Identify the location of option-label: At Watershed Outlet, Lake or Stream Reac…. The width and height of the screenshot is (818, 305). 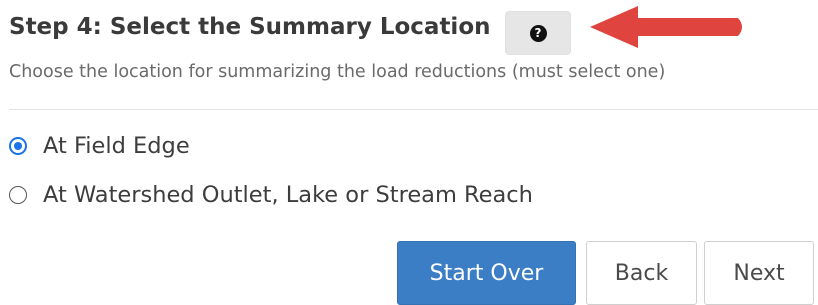
(288, 195).